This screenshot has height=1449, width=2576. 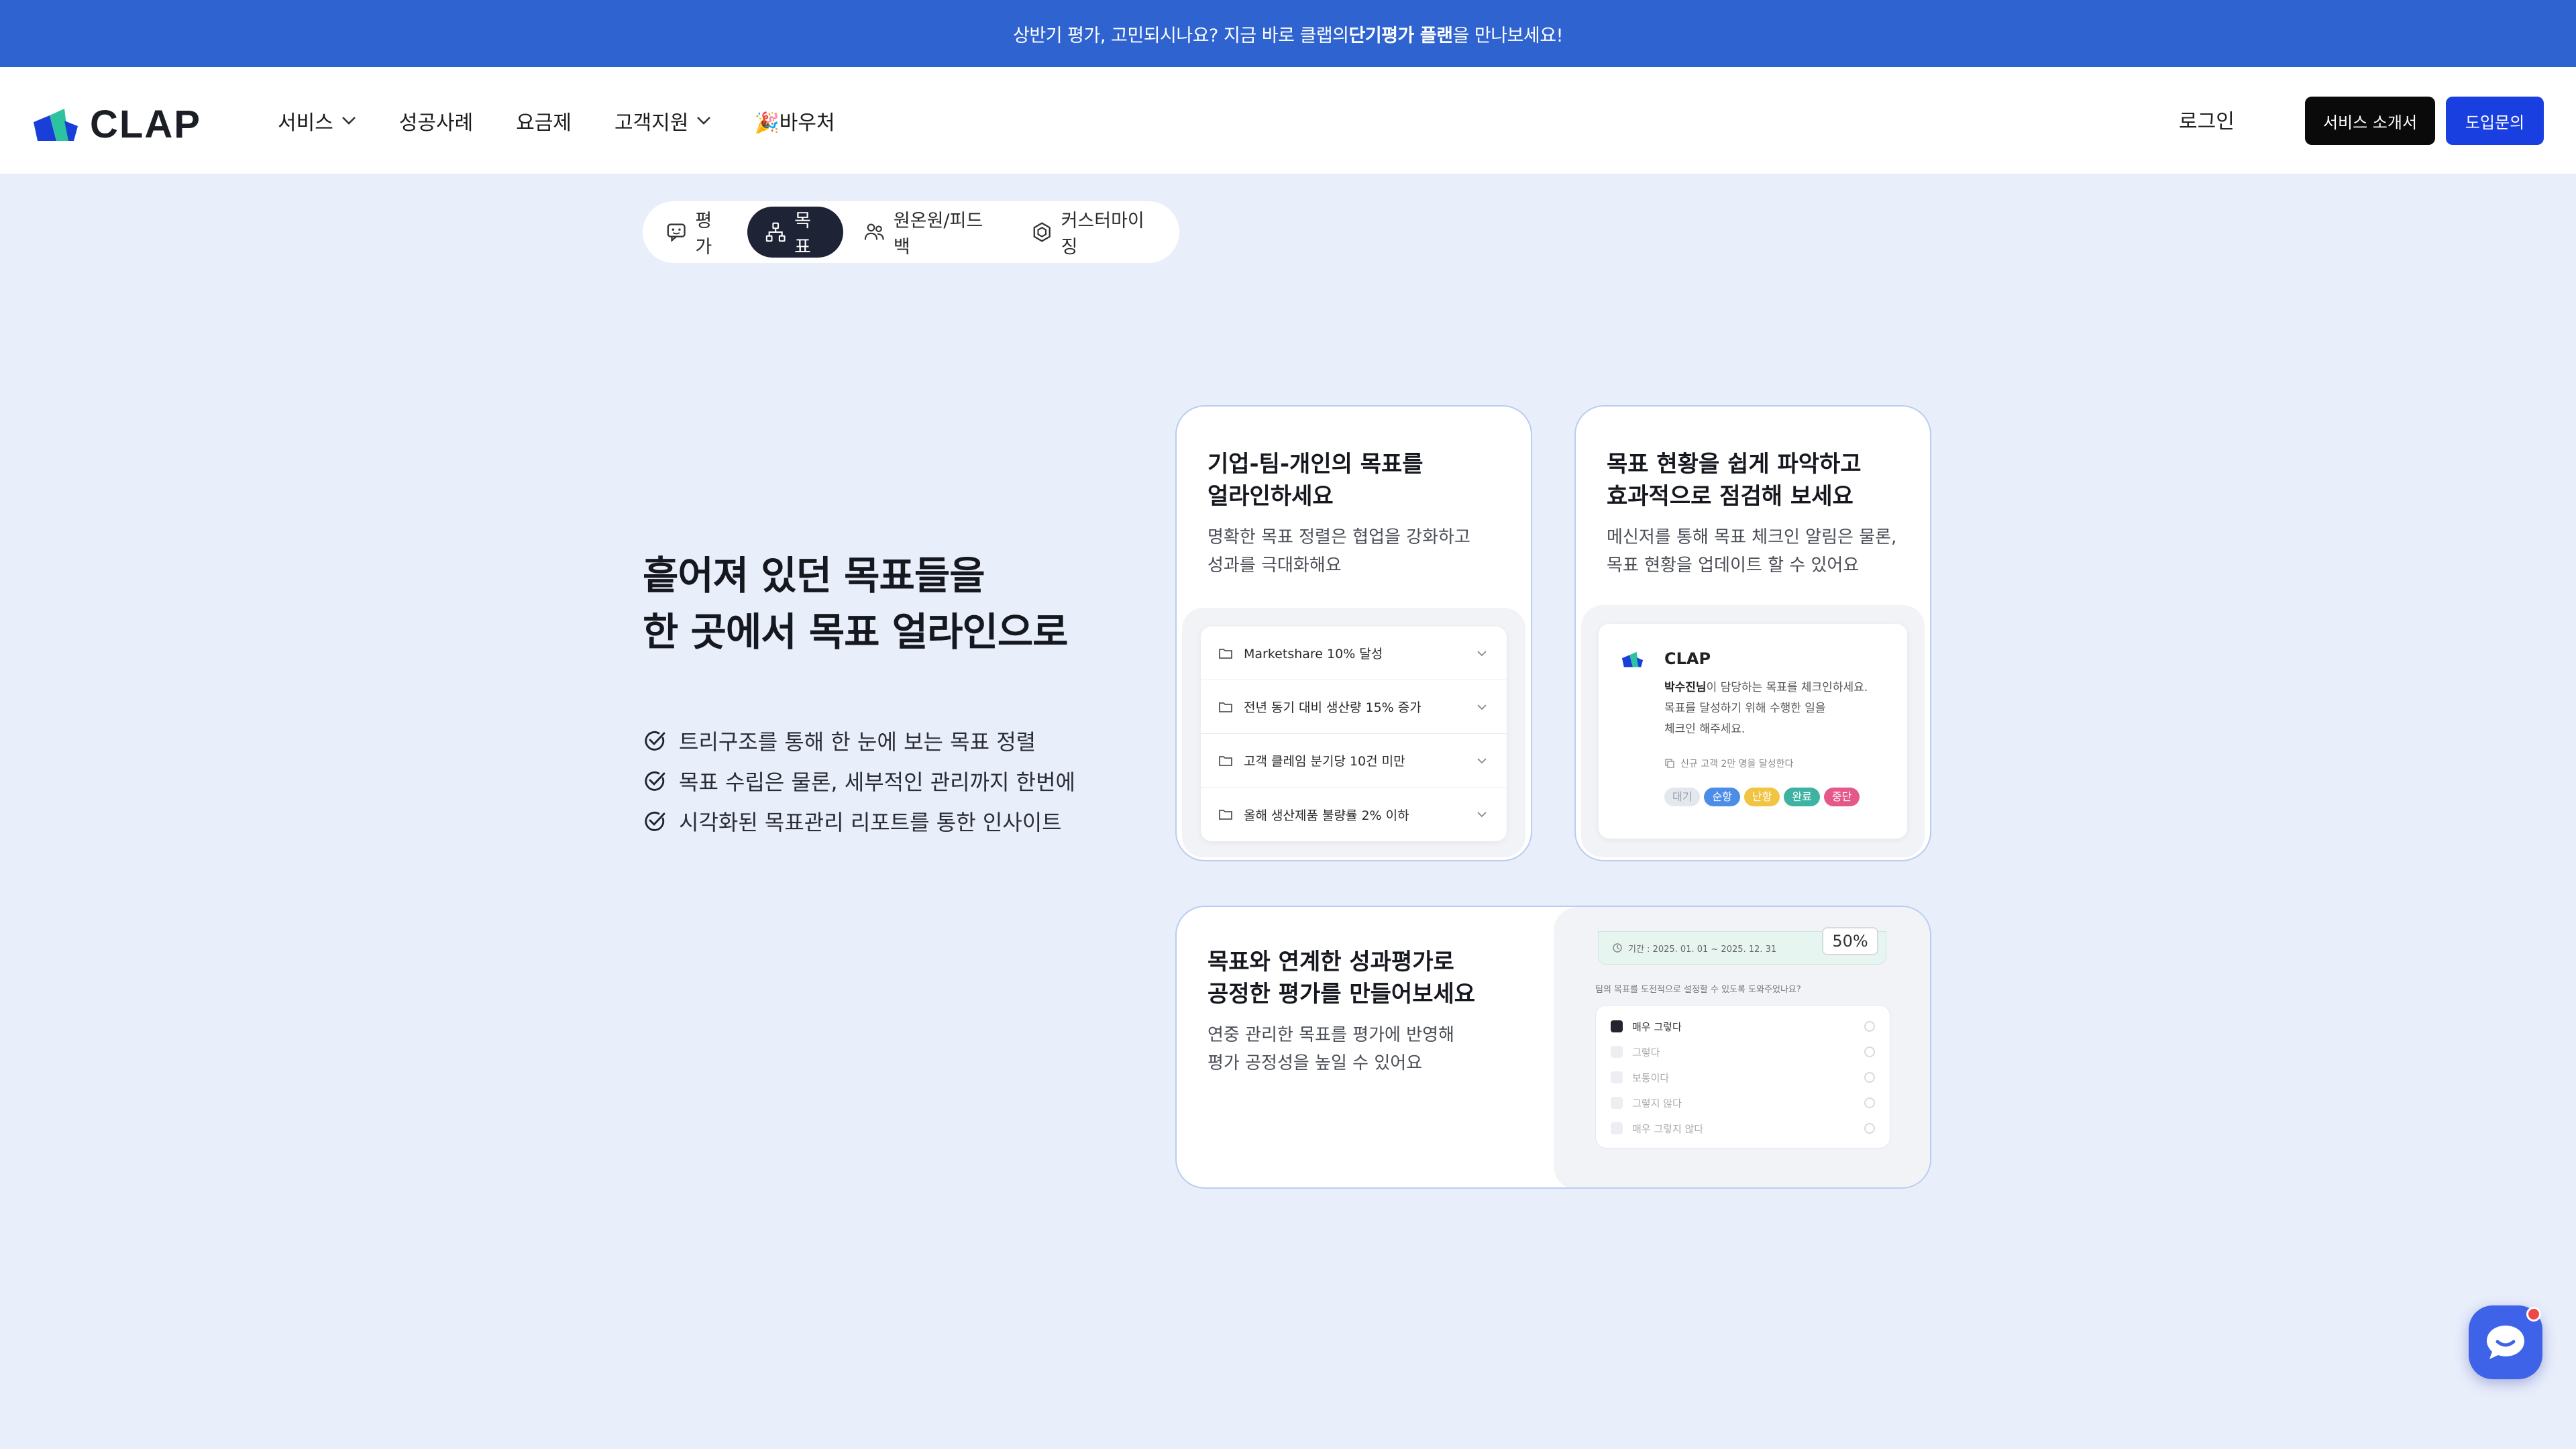 What do you see at coordinates (1657, 1103) in the screenshot?
I see `option-label: 그렇지 않다` at bounding box center [1657, 1103].